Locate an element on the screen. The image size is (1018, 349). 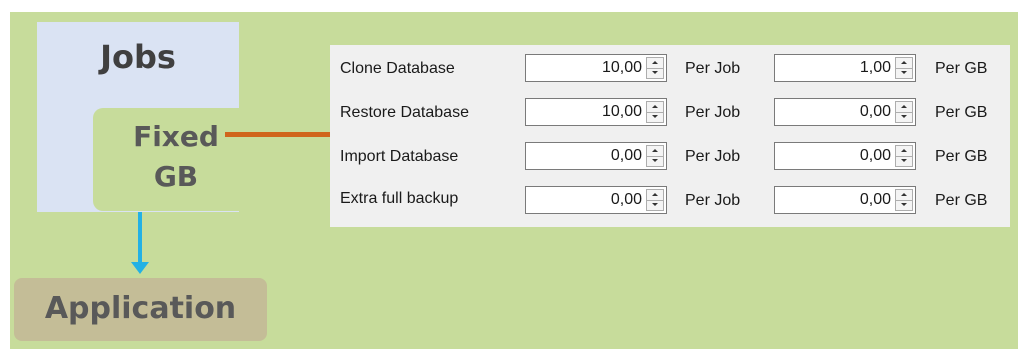
clone-per-gb-input: 1,00 is located at coordinates (845, 68).